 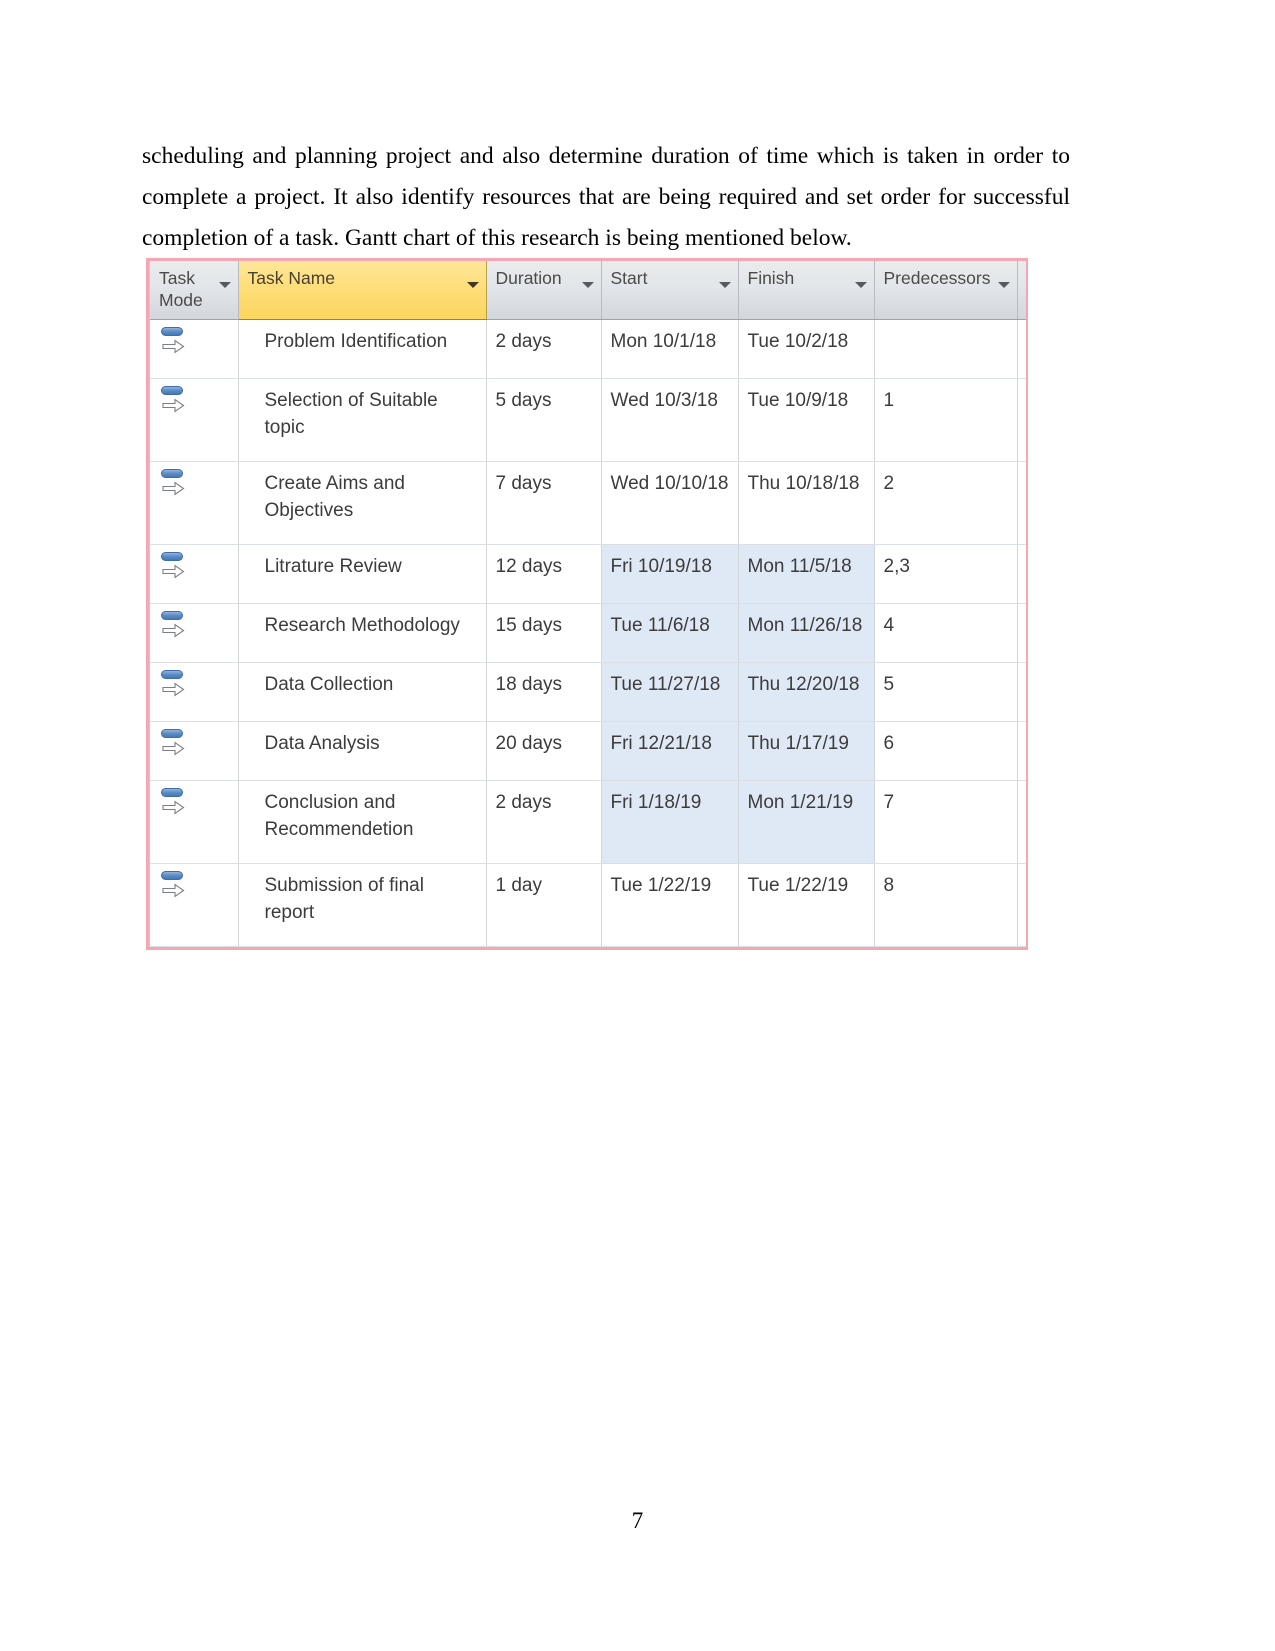 I want to click on cell-start: Fri 12/21/18, so click(x=670, y=751).